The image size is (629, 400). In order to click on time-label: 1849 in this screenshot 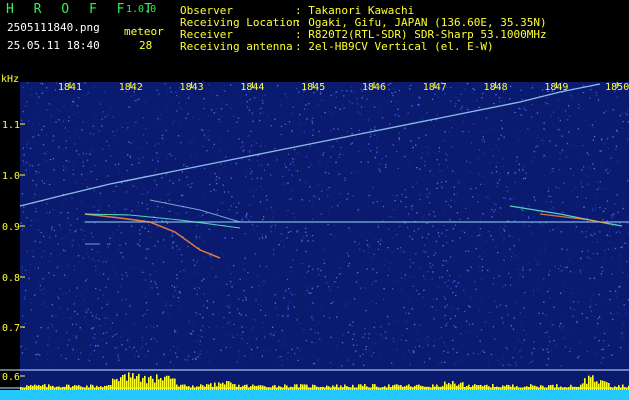, I will do `click(556, 87)`.